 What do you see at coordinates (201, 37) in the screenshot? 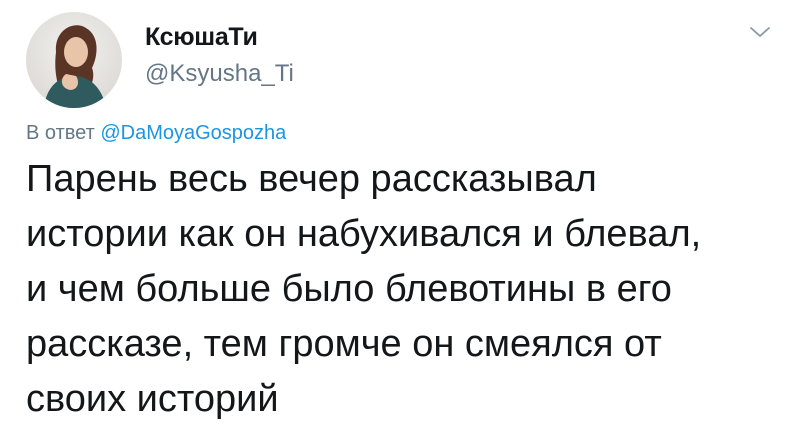
I see `author-display-name: КсюшаТи` at bounding box center [201, 37].